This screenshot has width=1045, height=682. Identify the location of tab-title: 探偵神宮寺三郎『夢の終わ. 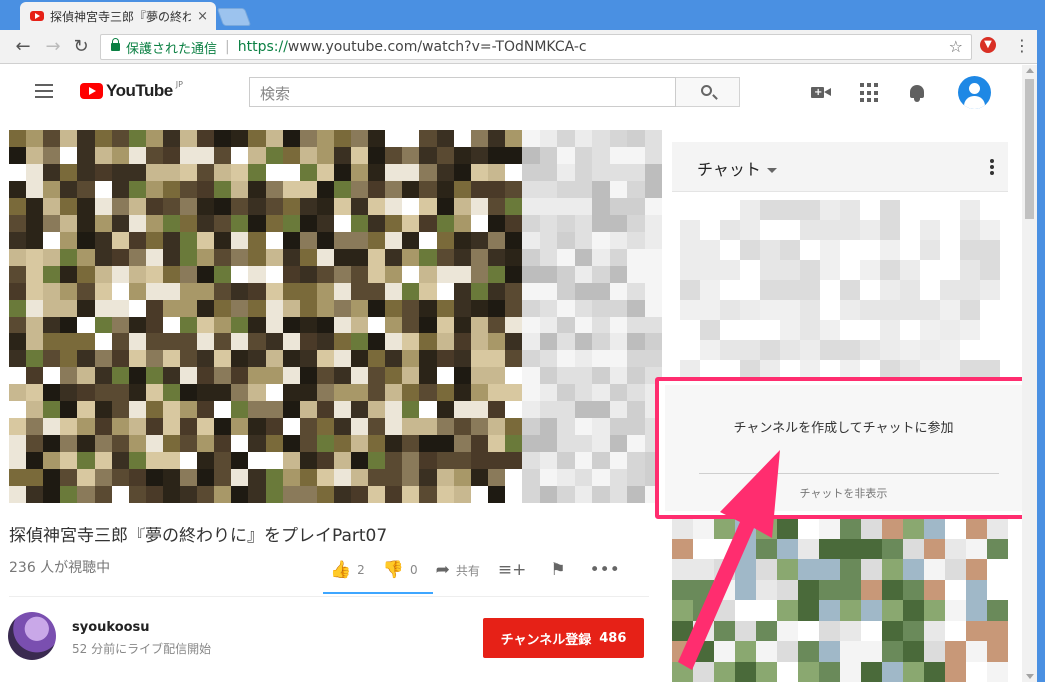
(121, 16).